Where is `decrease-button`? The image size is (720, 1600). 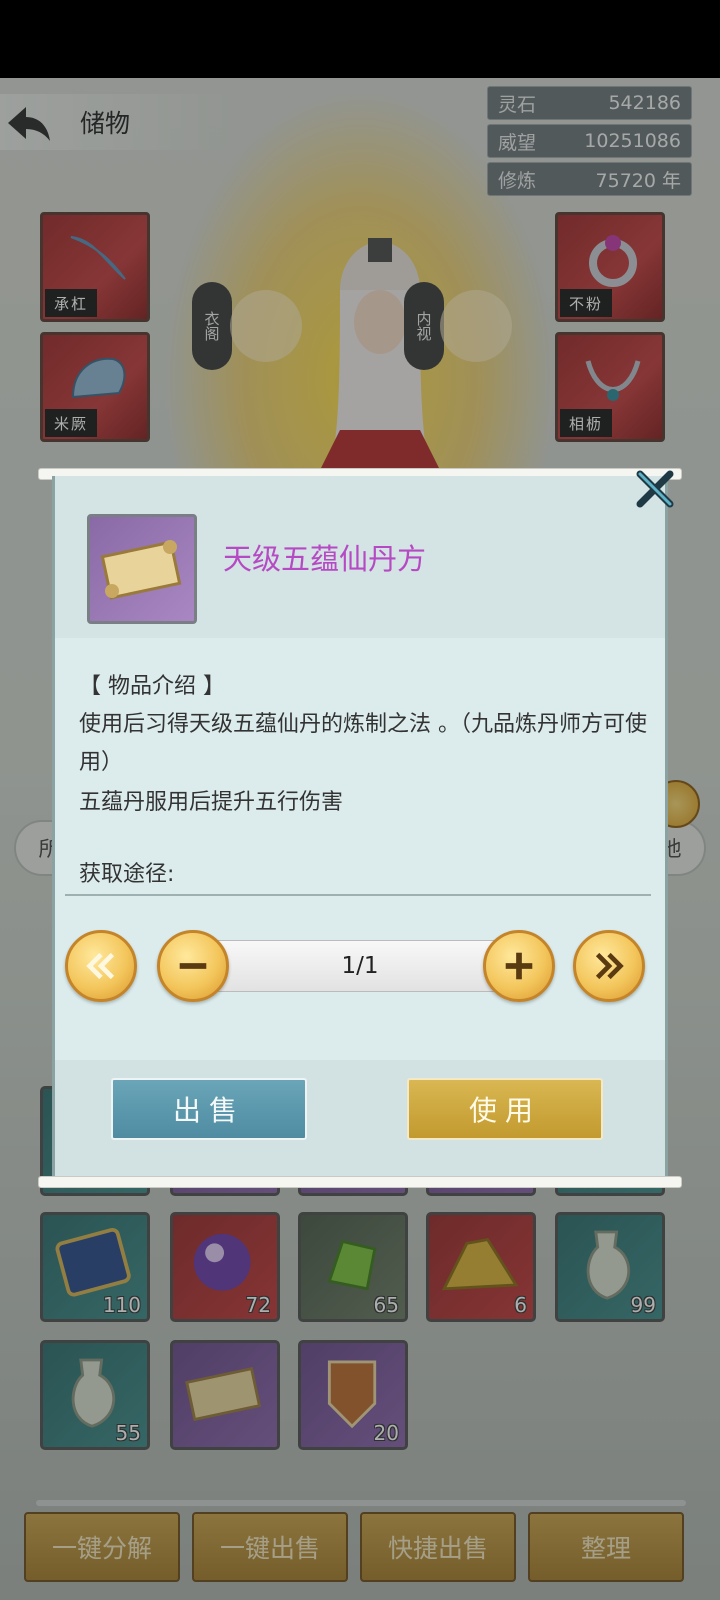
decrease-button is located at coordinates (193, 966).